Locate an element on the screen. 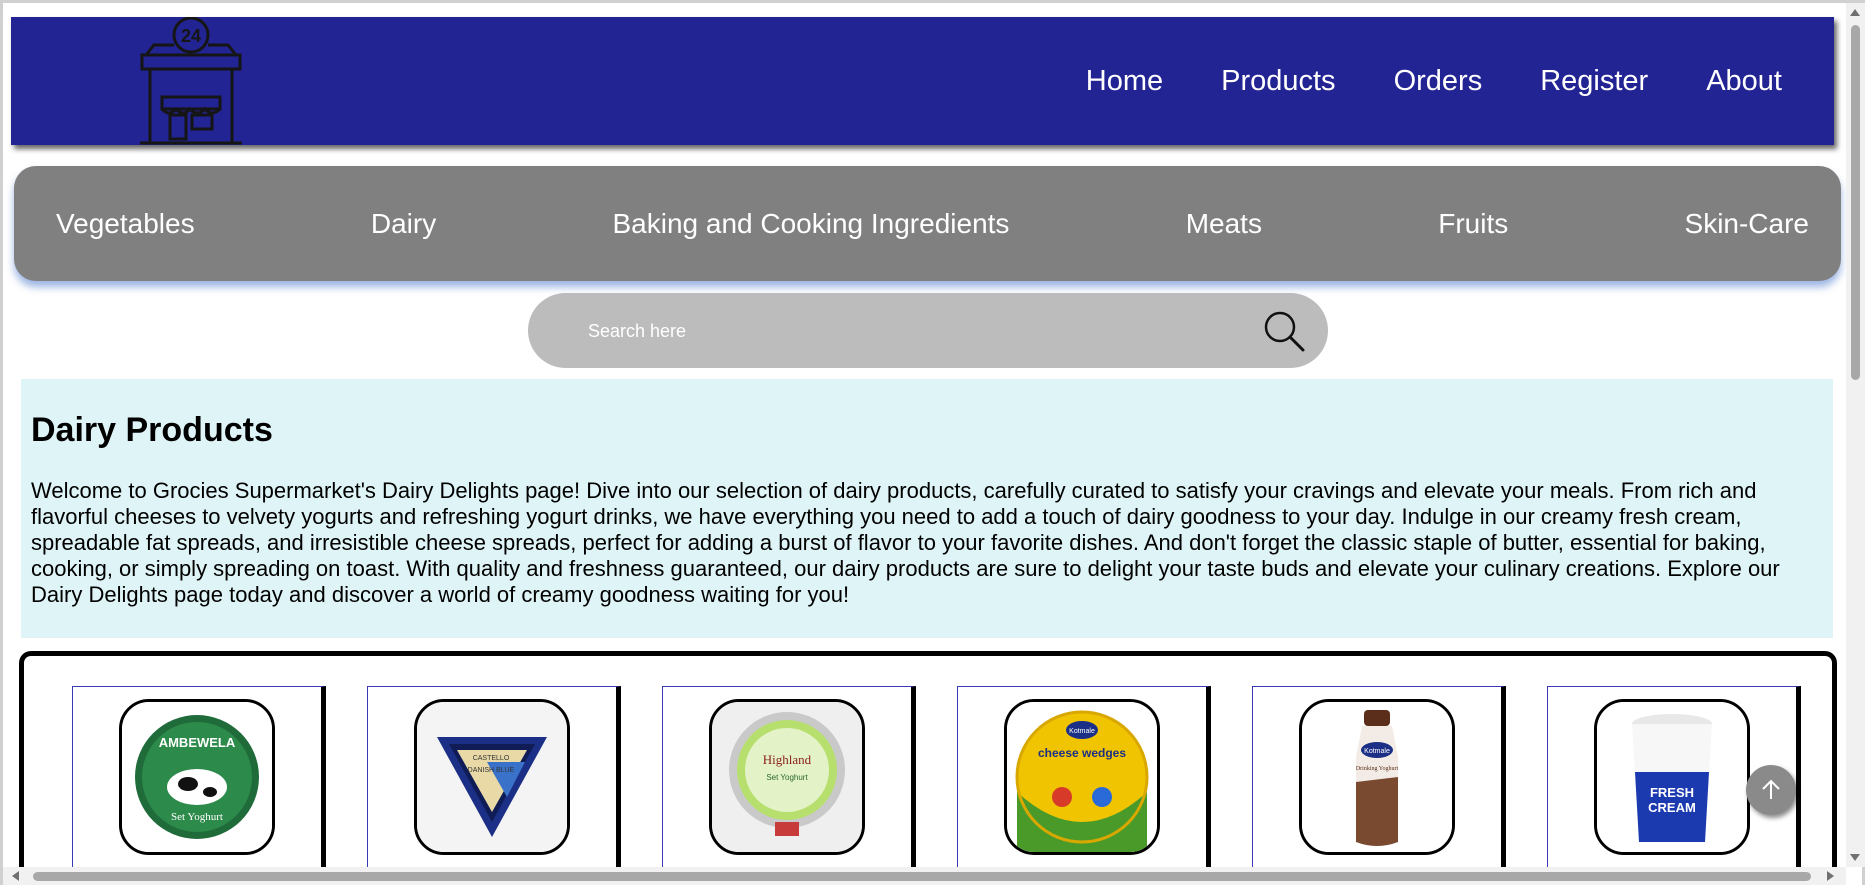 The image size is (1865, 885). horizontal-scrollbar is located at coordinates (924, 876).